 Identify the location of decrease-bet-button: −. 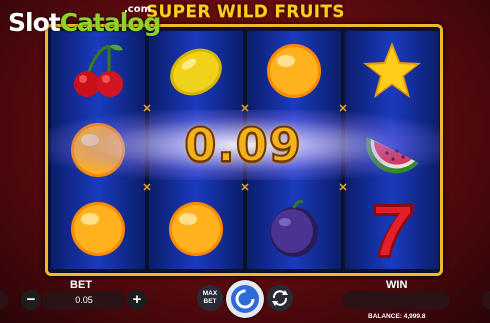
(31, 300).